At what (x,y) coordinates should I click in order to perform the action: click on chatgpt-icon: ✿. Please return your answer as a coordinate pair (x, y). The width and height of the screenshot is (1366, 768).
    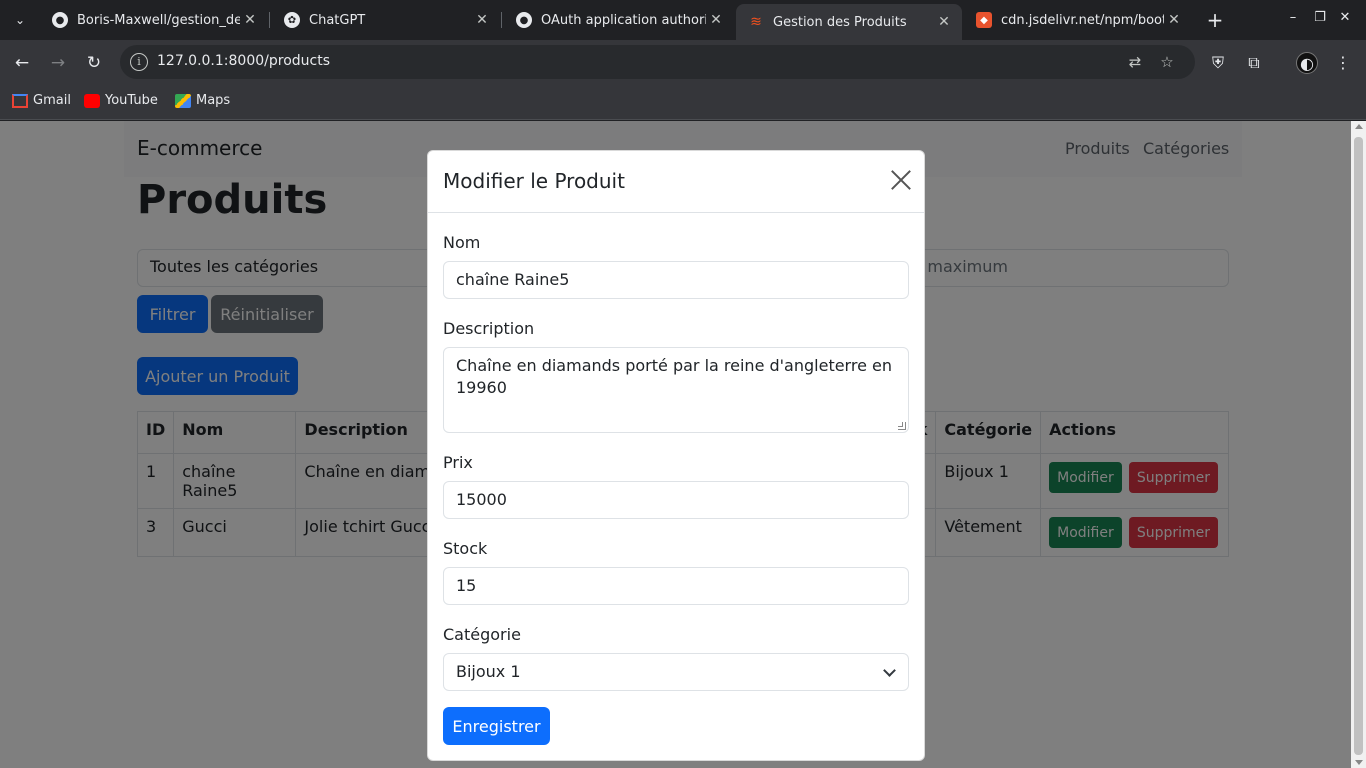
    Looking at the image, I should click on (292, 20).